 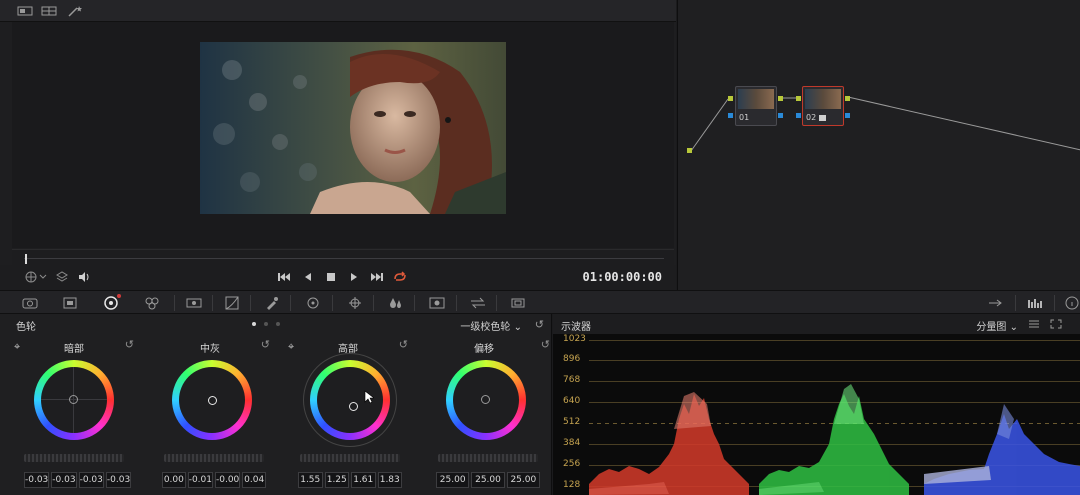 What do you see at coordinates (118, 480) in the screenshot?
I see `value-b: -0.03` at bounding box center [118, 480].